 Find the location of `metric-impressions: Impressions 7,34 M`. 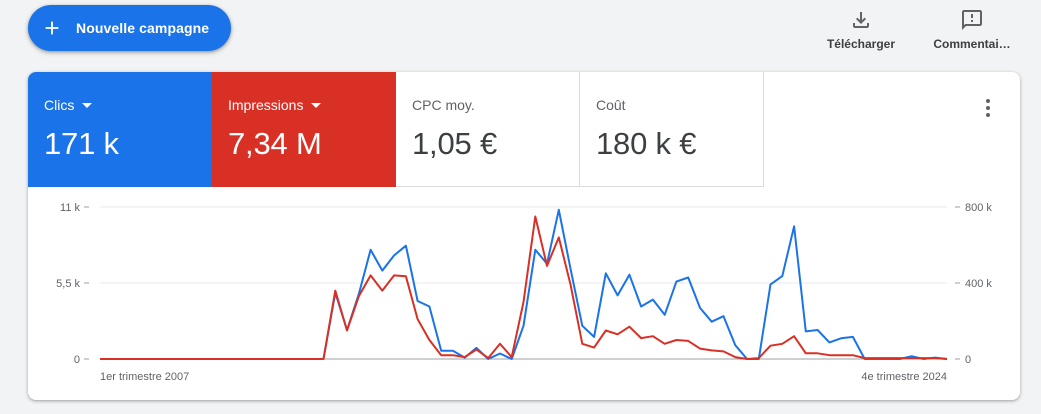

metric-impressions: Impressions 7,34 M is located at coordinates (304, 129).